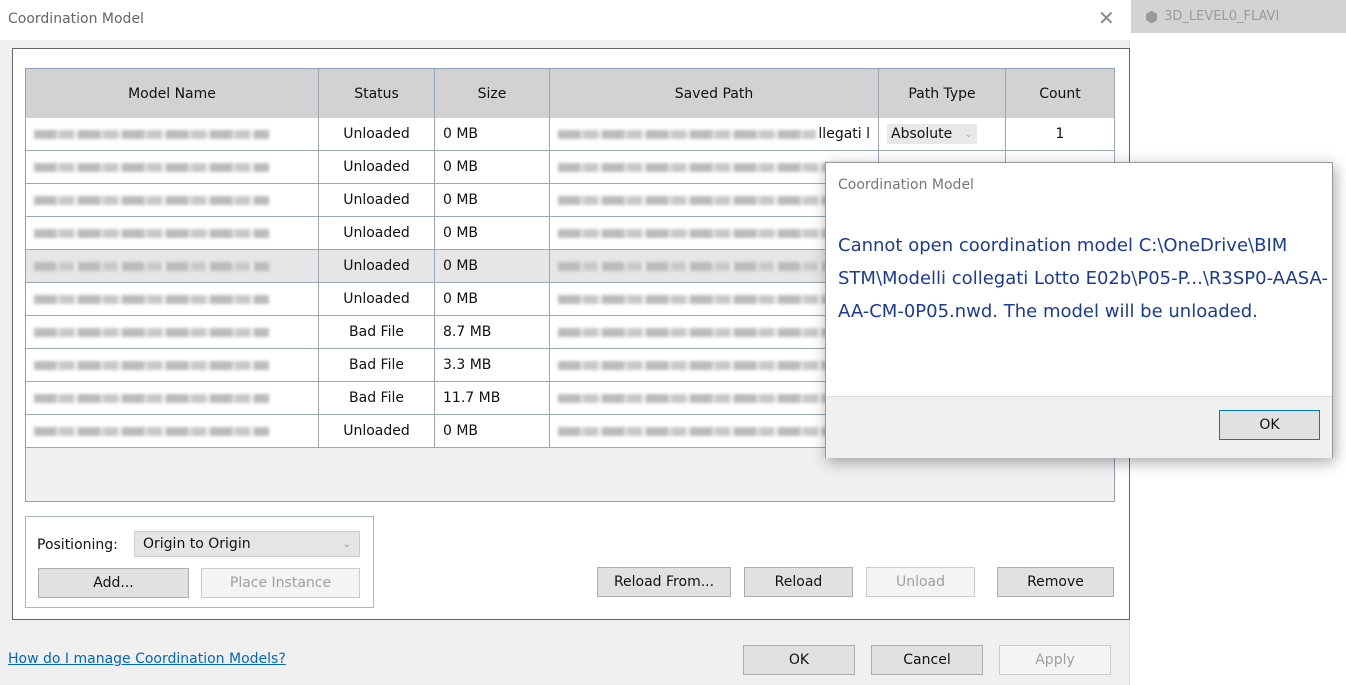 This screenshot has width=1346, height=685. What do you see at coordinates (1106, 18) in the screenshot?
I see `close-icon: ✕` at bounding box center [1106, 18].